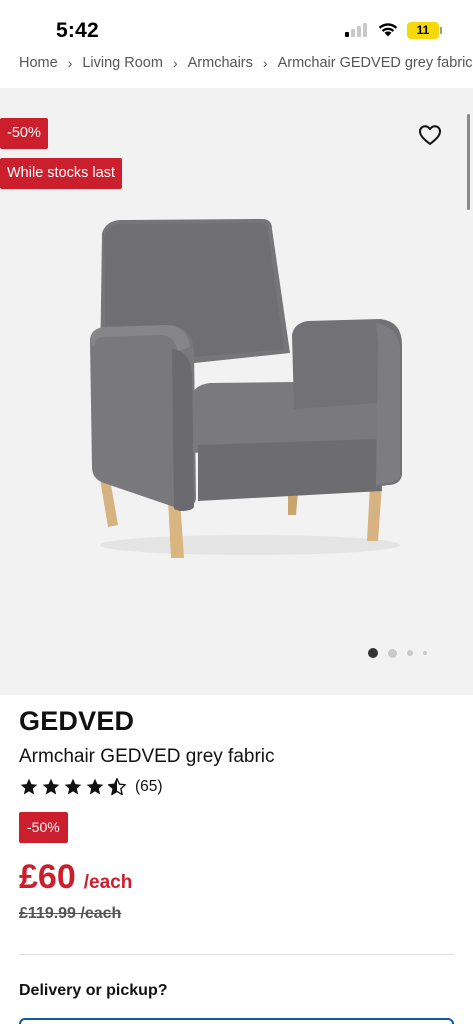 The width and height of the screenshot is (473, 1024). What do you see at coordinates (38, 63) in the screenshot?
I see `breadcrumb-home: Home` at bounding box center [38, 63].